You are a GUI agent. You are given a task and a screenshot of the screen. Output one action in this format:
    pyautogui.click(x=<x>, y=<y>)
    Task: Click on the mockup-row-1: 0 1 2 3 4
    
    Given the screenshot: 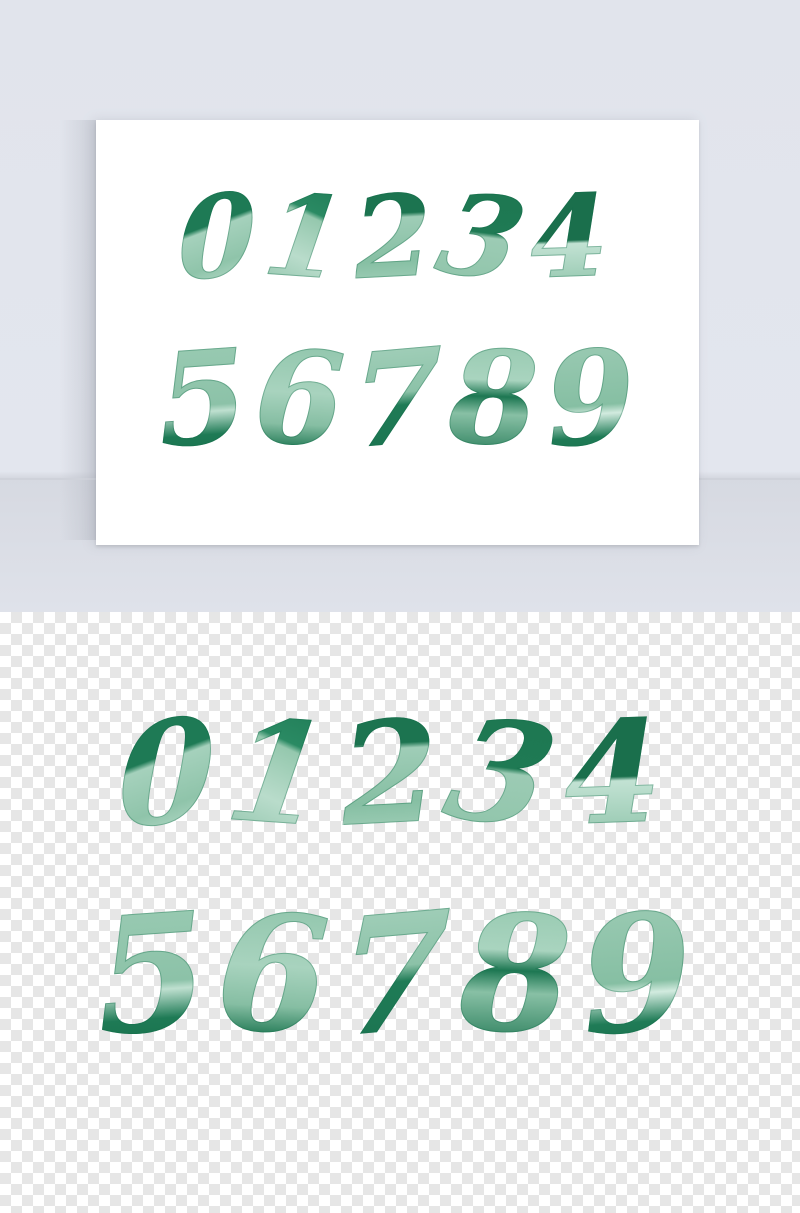 What is the action you would take?
    pyautogui.click(x=394, y=237)
    